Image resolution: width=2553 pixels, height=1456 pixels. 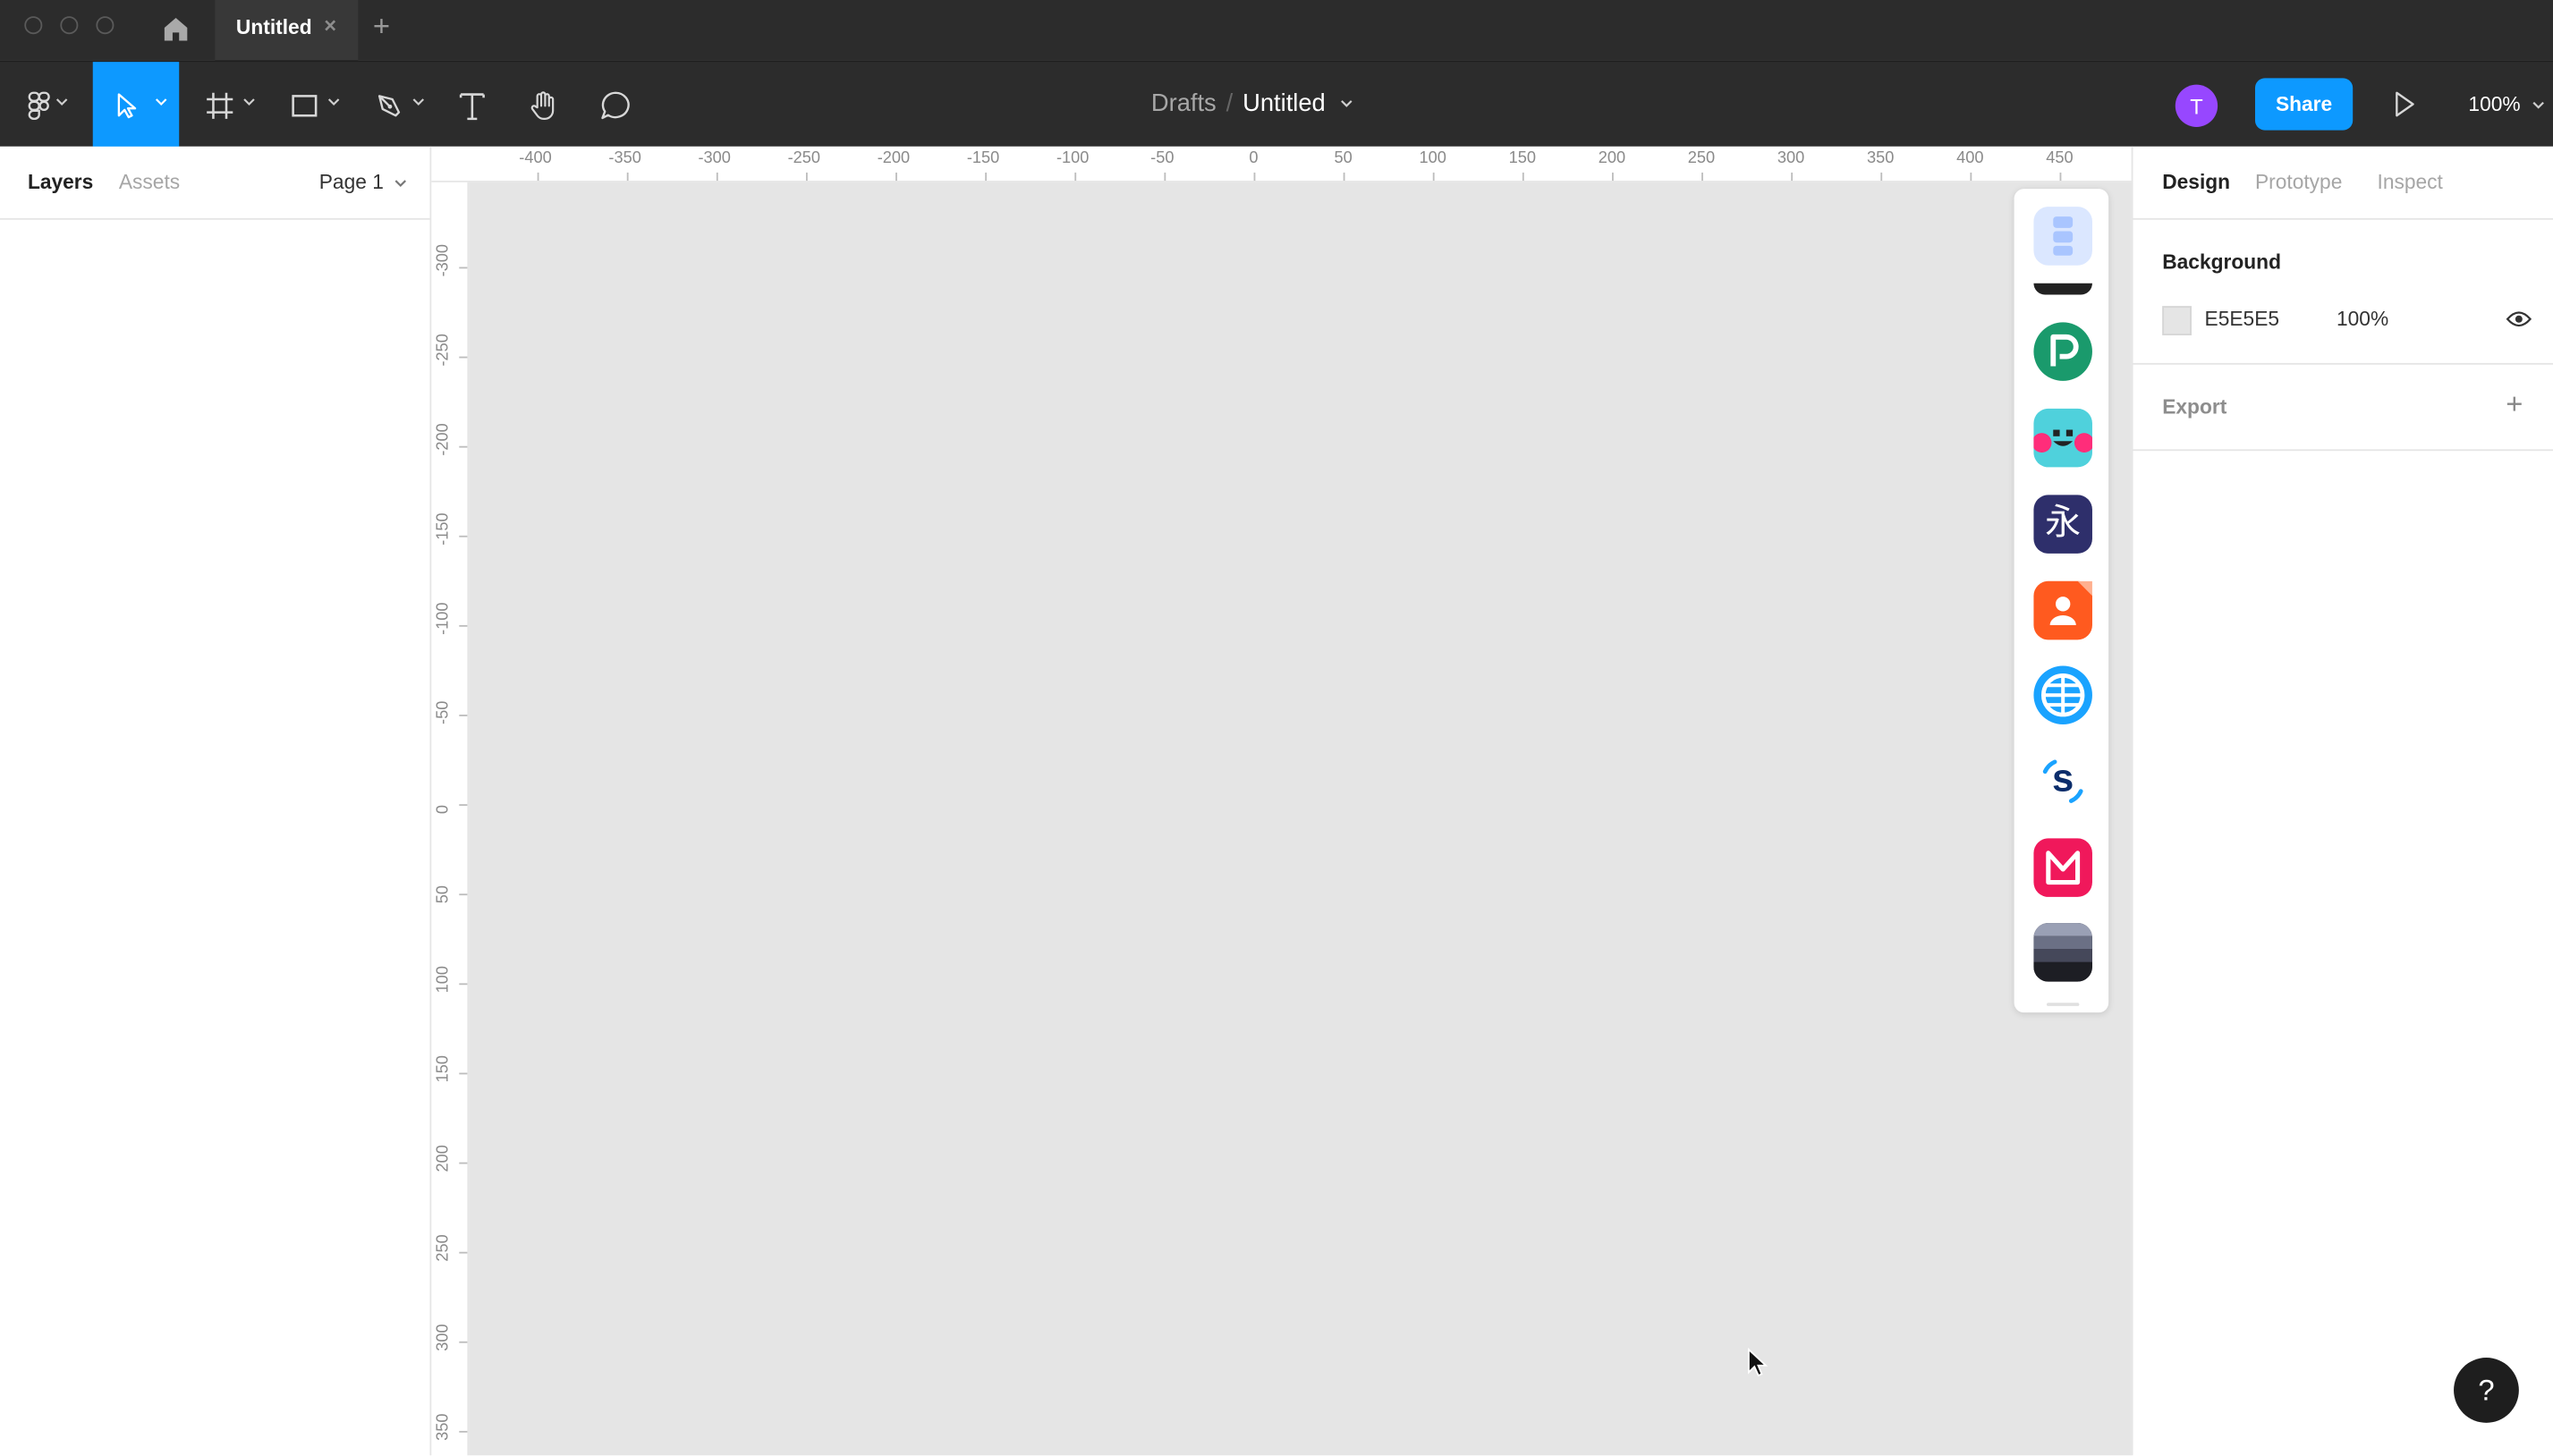 I want to click on hand-icon, so click(x=542, y=105).